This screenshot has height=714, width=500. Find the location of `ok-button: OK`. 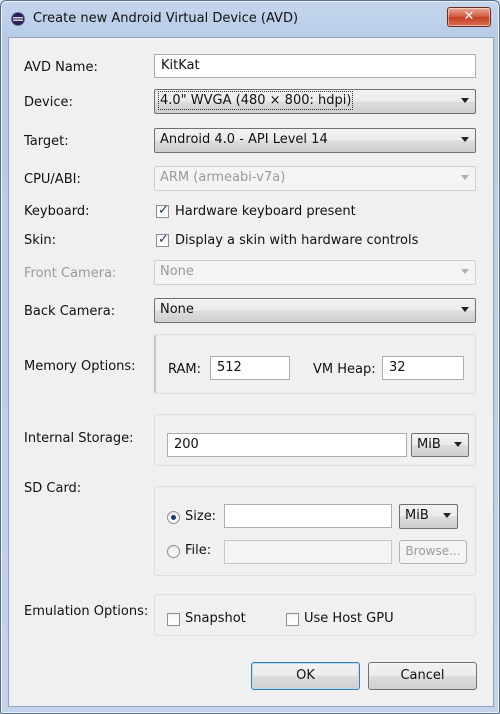

ok-button: OK is located at coordinates (305, 676).